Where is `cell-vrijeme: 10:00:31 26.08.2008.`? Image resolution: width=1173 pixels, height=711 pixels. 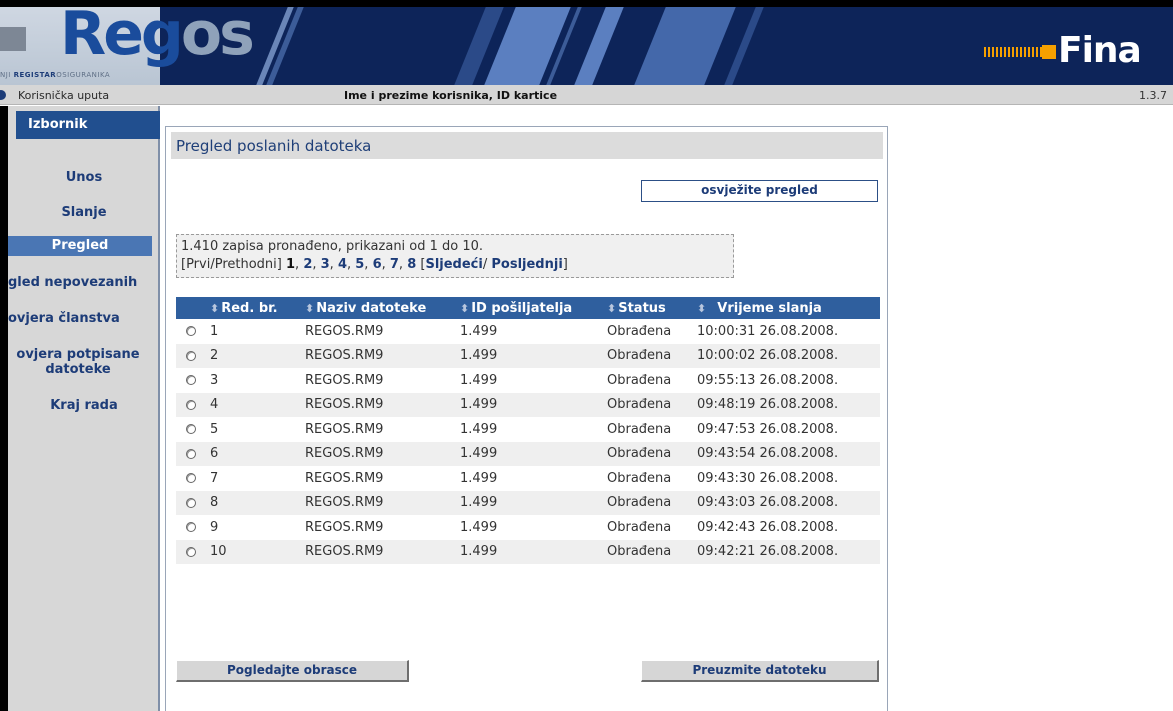
cell-vrijeme: 10:00:31 26.08.2008. is located at coordinates (786, 331).